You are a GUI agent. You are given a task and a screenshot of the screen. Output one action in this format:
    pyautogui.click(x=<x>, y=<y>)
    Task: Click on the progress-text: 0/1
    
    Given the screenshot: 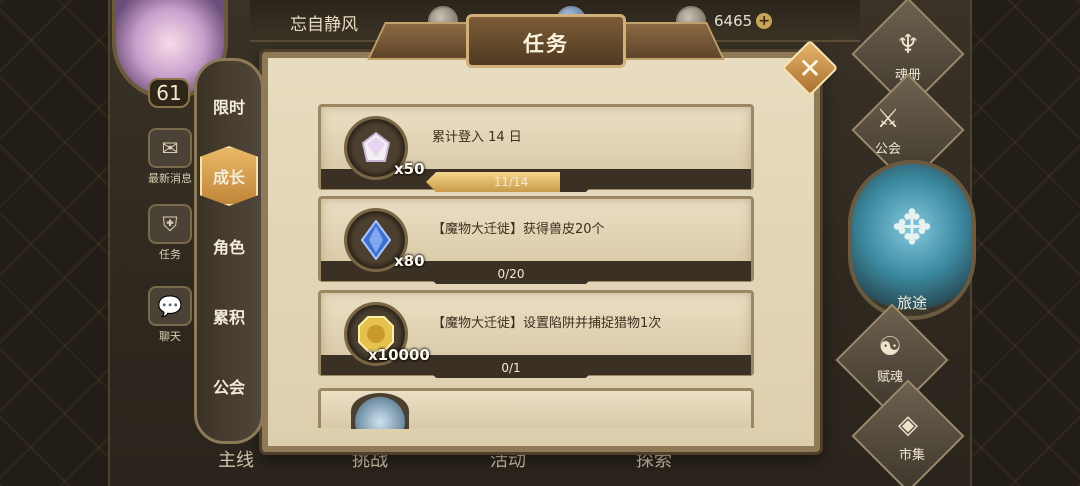 What is the action you would take?
    pyautogui.click(x=511, y=368)
    